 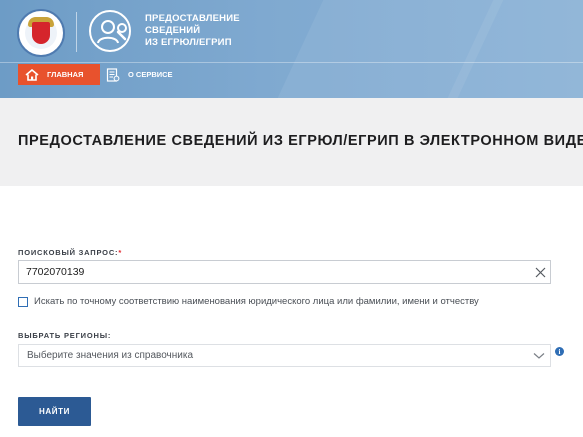 I want to click on home-icon, so click(x=32, y=74).